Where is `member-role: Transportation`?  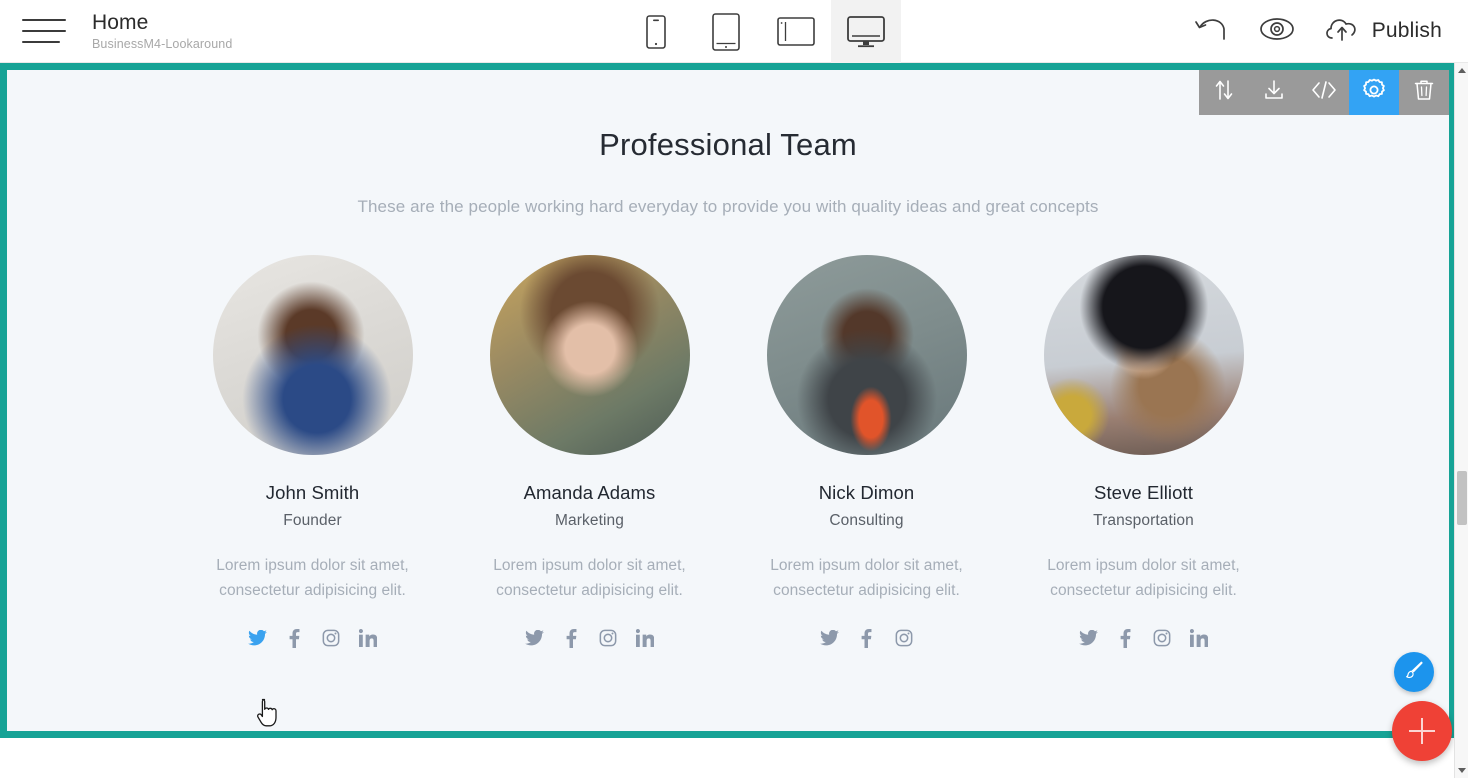 member-role: Transportation is located at coordinates (1143, 520).